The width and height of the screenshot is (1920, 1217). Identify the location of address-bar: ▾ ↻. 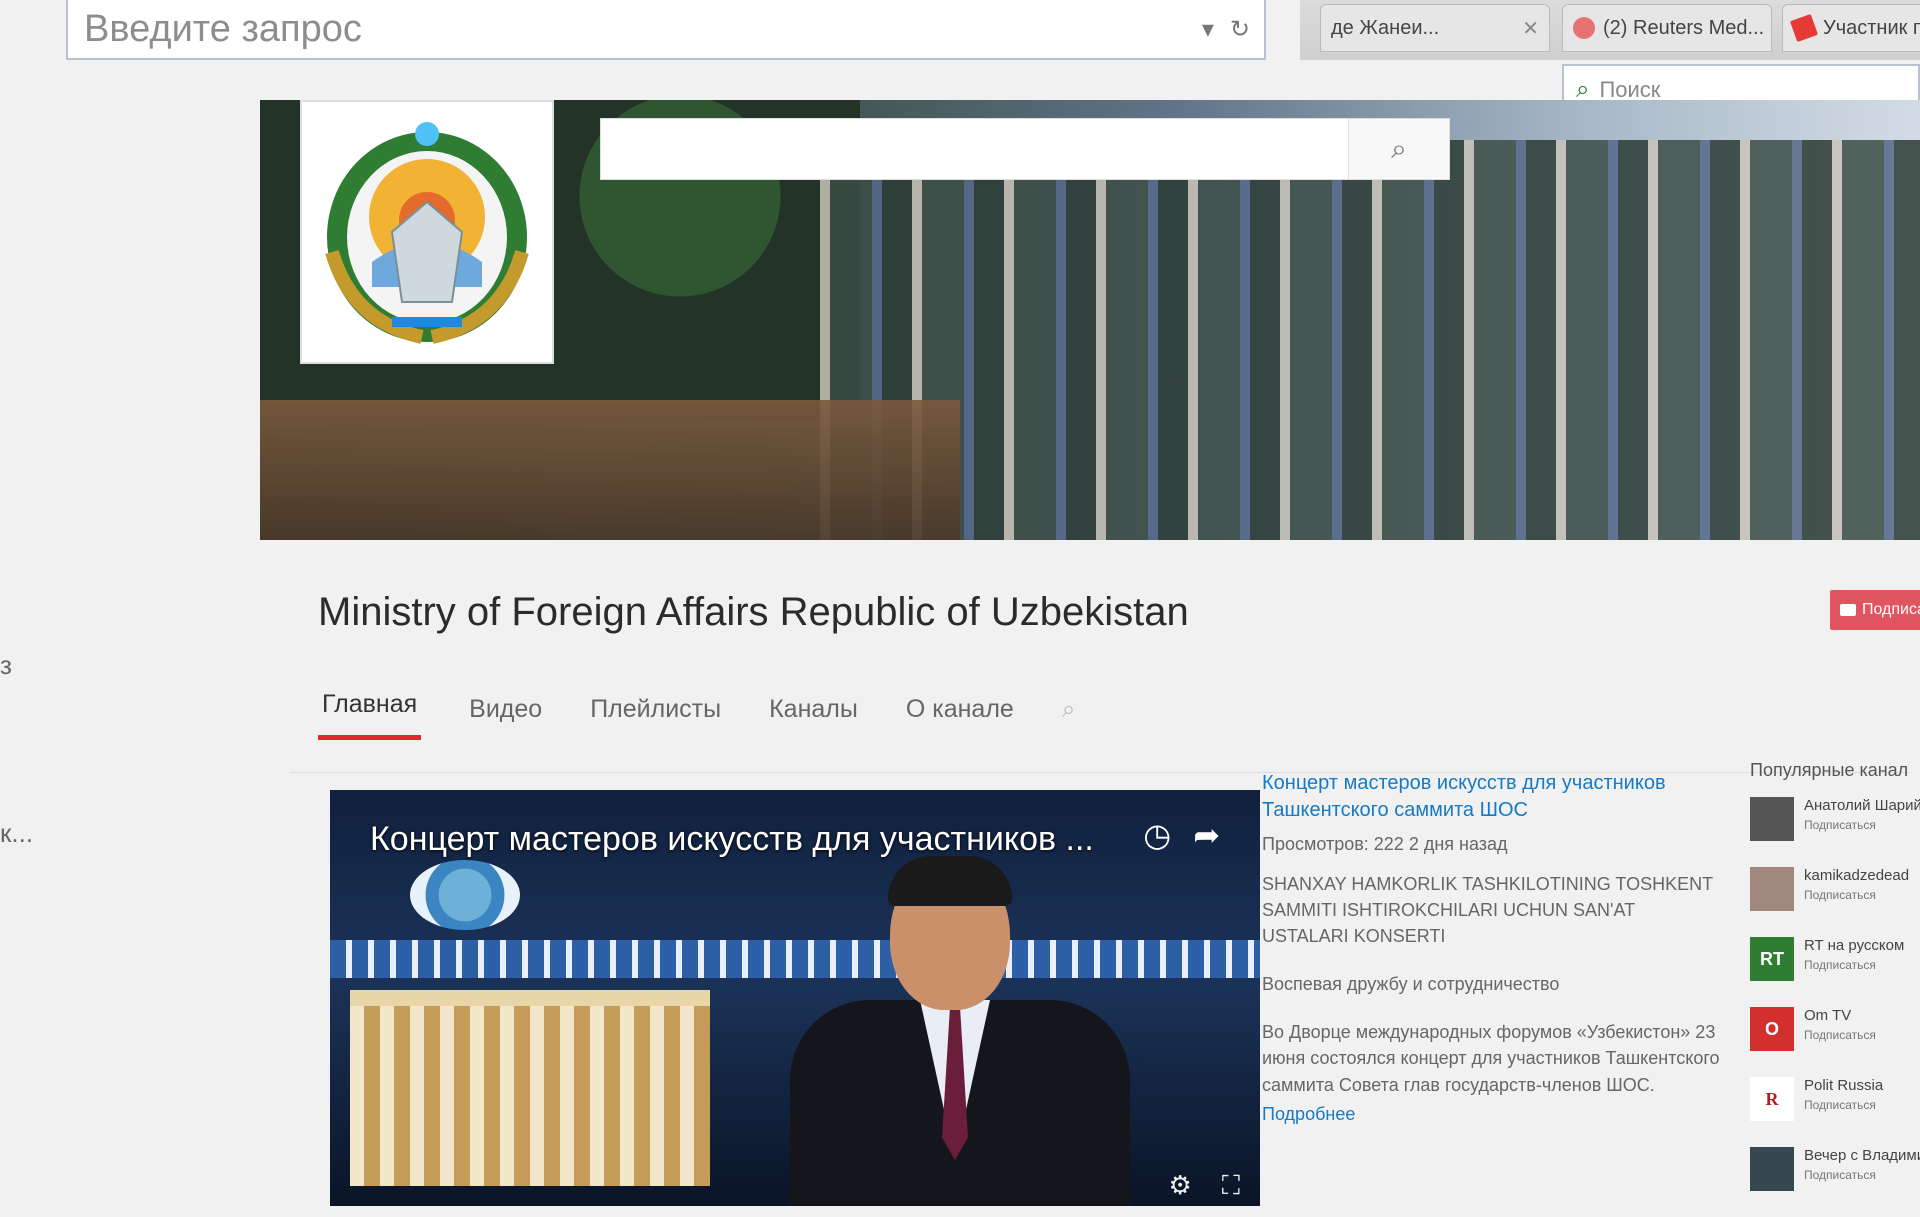
(666, 30).